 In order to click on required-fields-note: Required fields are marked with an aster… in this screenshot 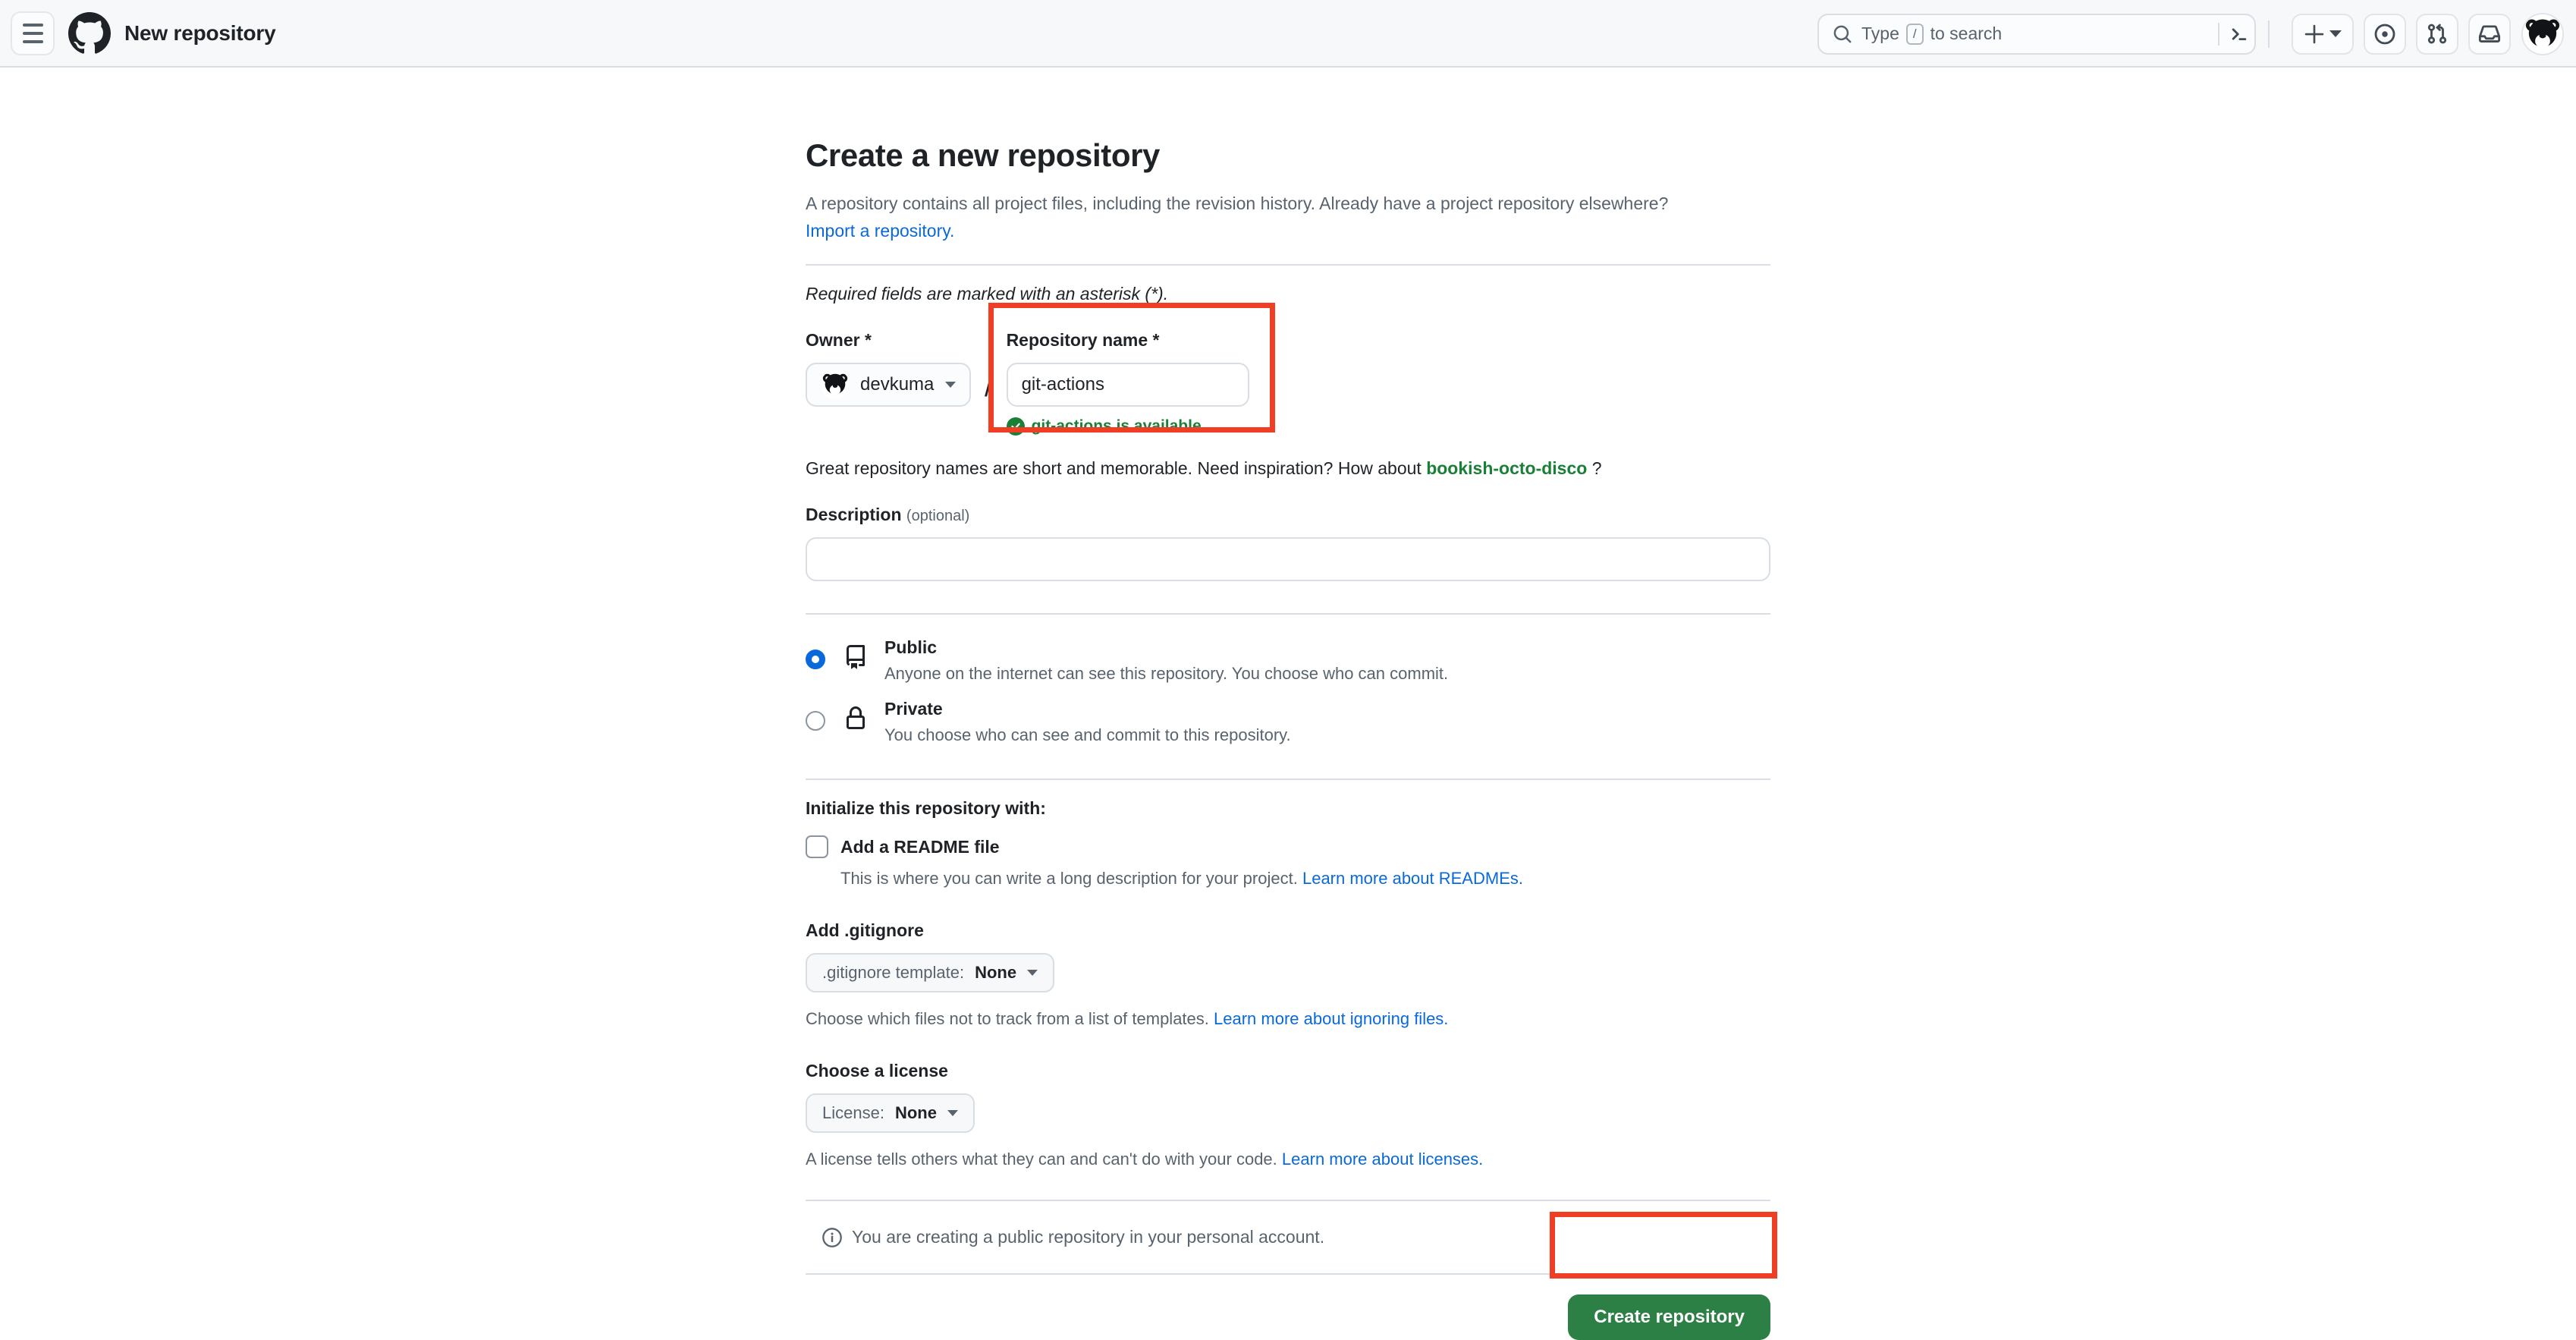, I will do `click(987, 294)`.